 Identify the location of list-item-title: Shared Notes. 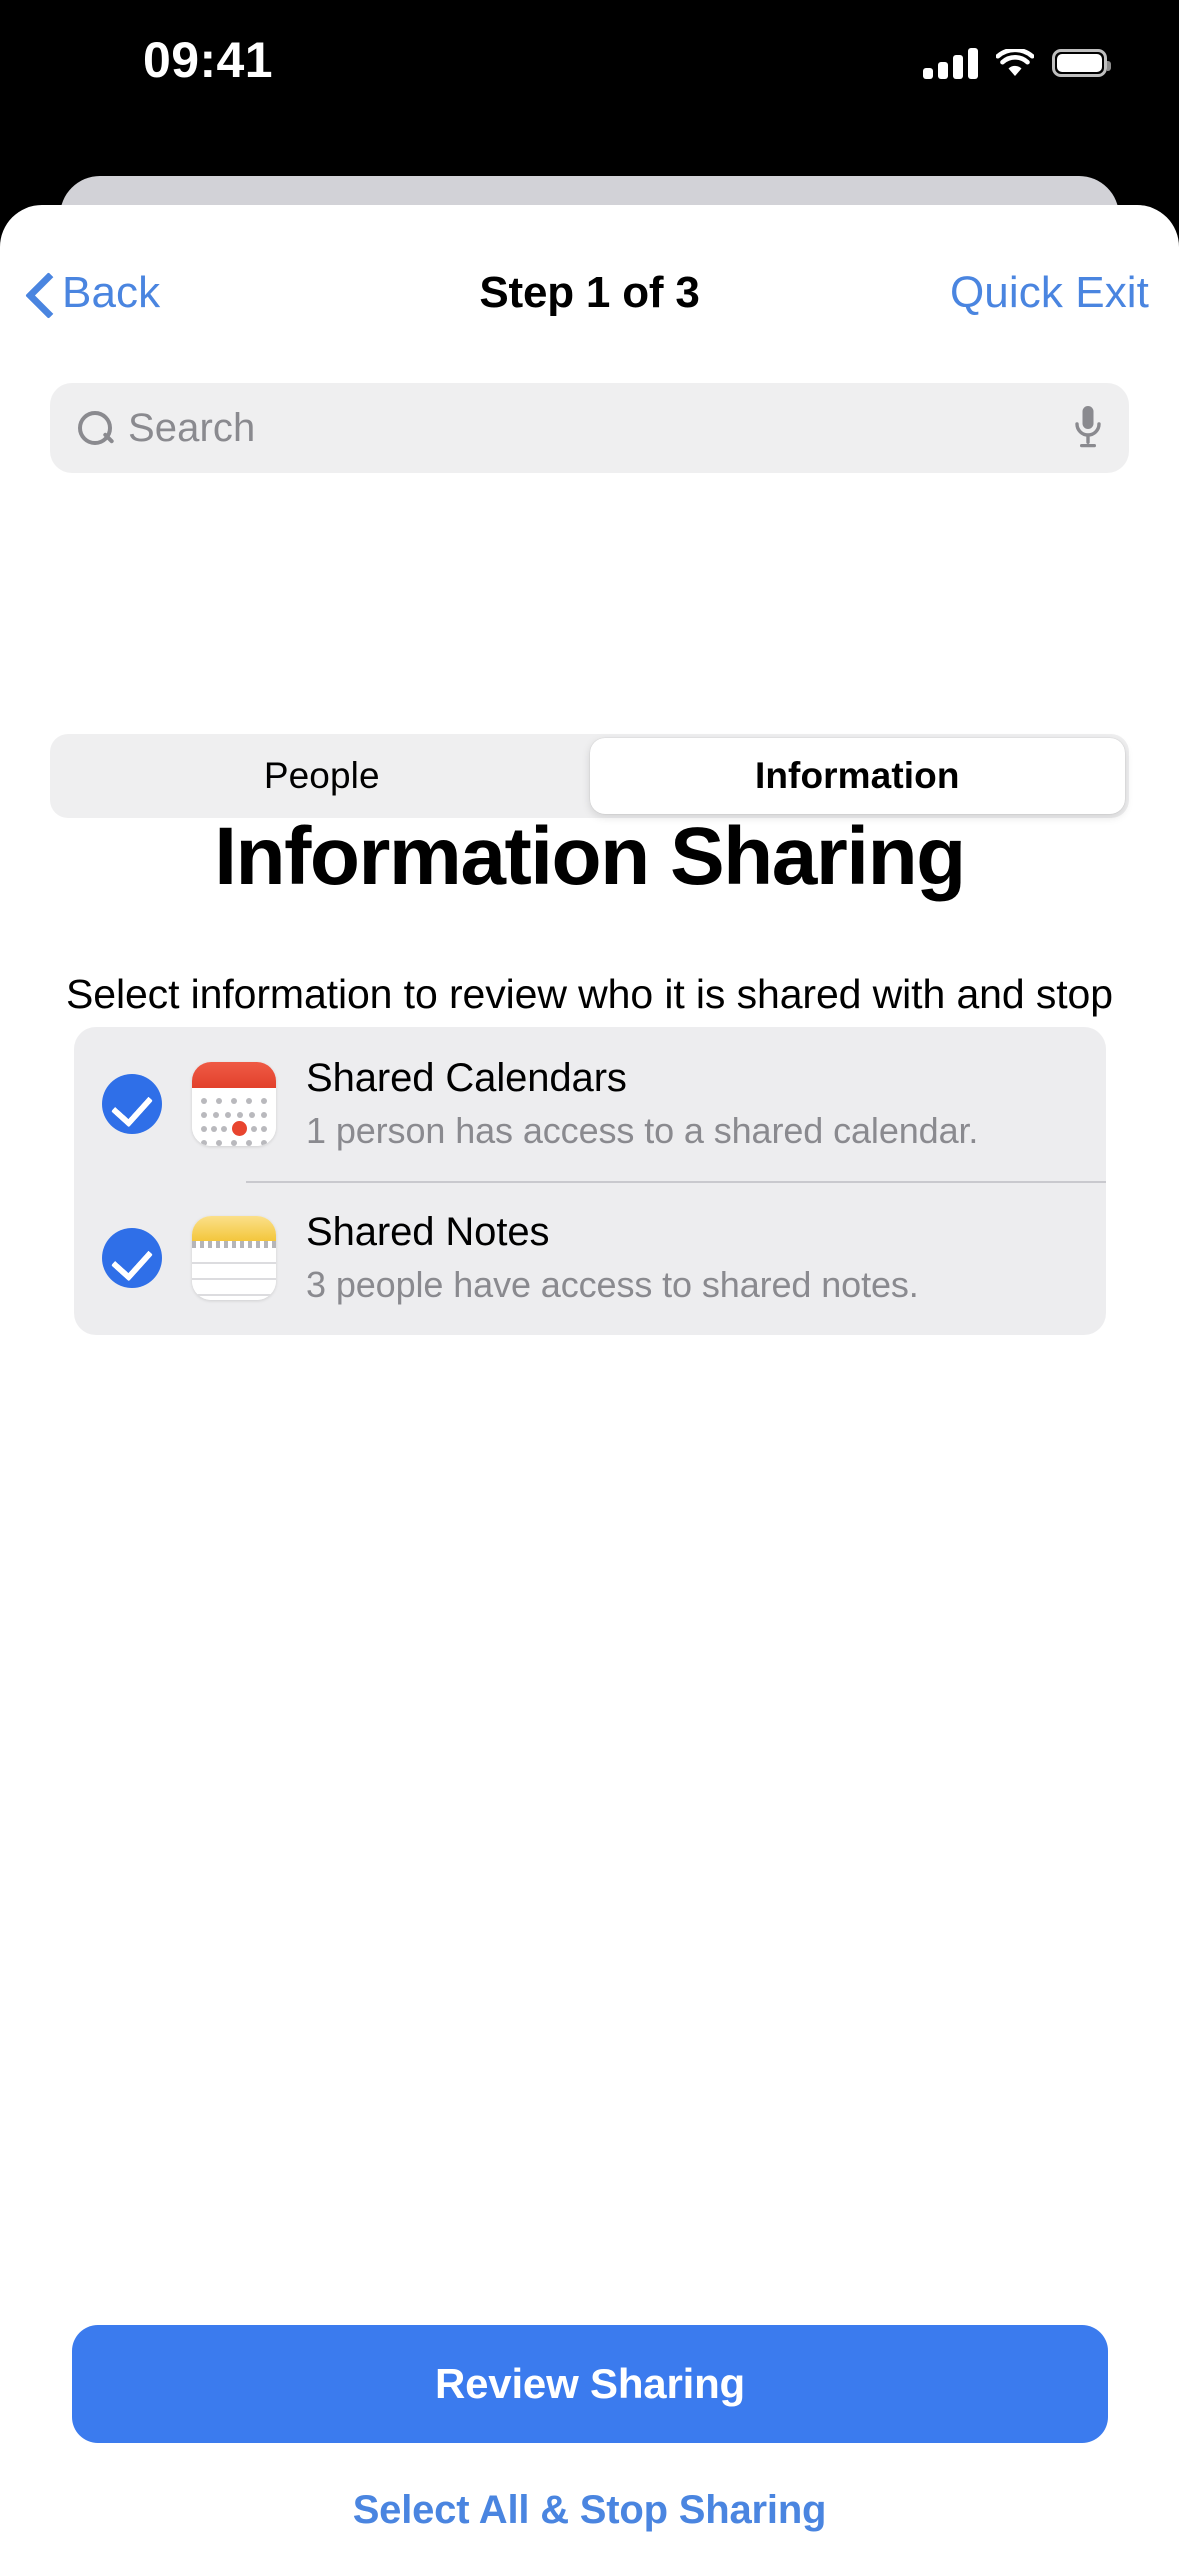
(428, 1232).